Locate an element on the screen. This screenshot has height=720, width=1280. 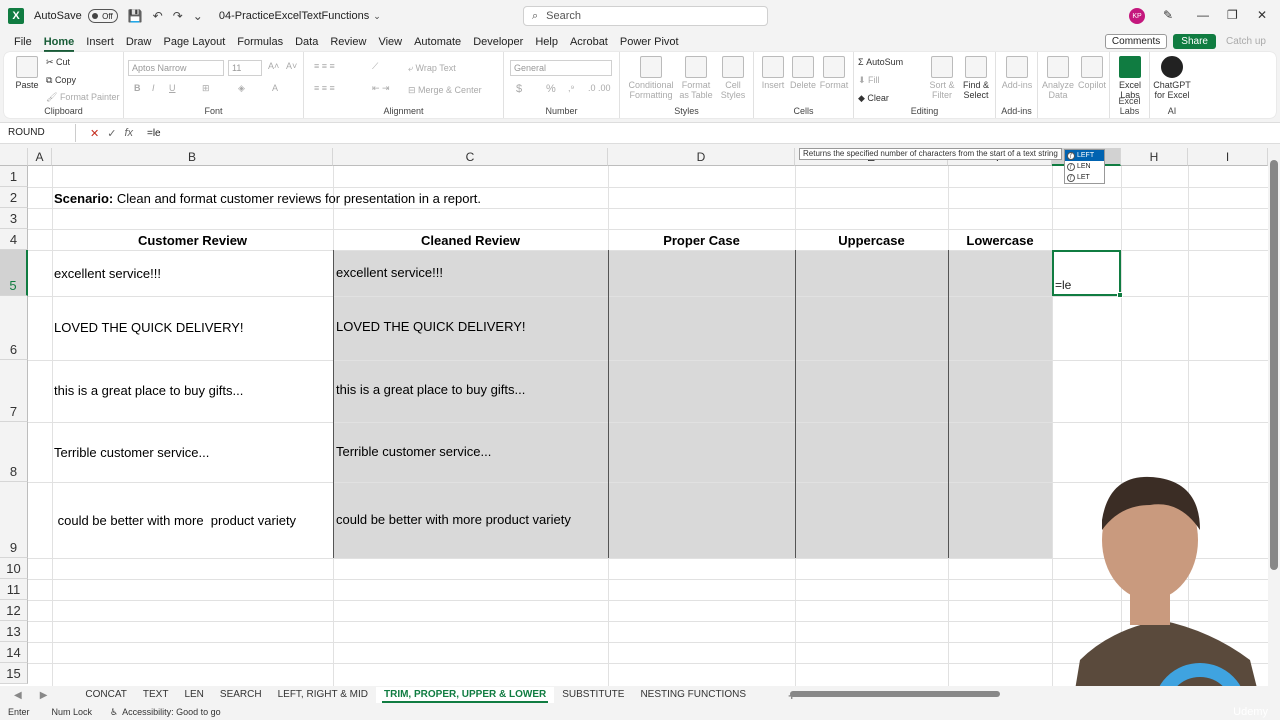
autosave-toggle: Off is located at coordinates (102, 16).